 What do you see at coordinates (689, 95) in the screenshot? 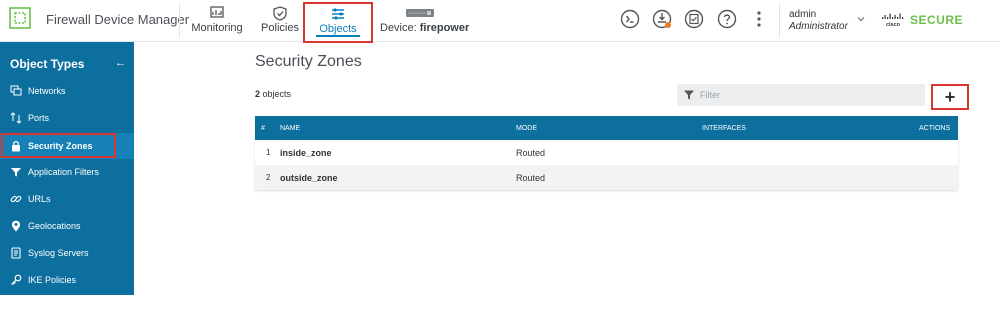
I see `filter-icon` at bounding box center [689, 95].